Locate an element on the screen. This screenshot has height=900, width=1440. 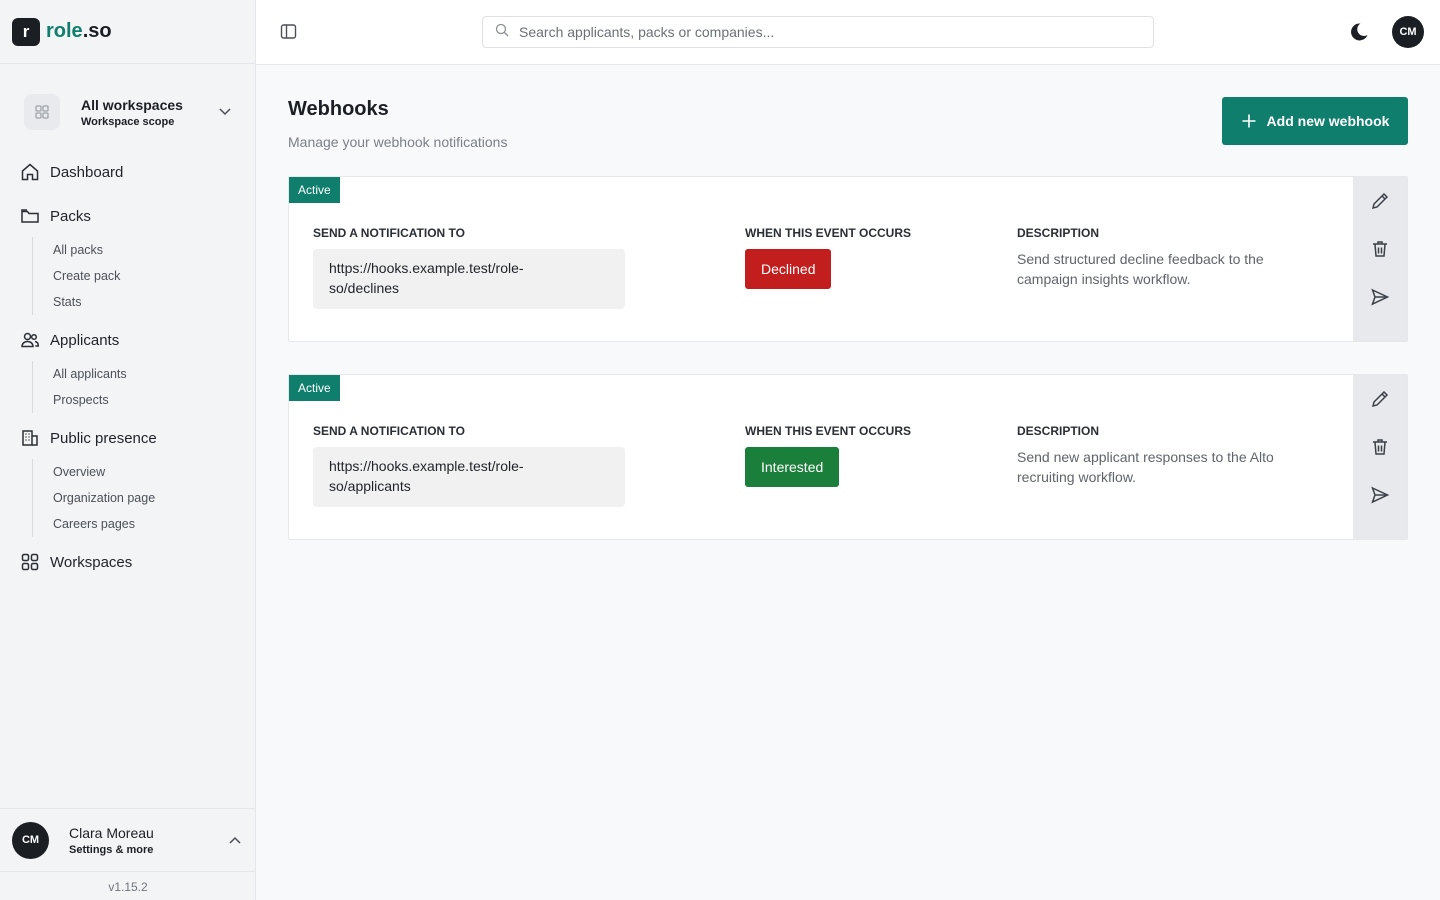
nav-packs: Packs is located at coordinates (55, 216).